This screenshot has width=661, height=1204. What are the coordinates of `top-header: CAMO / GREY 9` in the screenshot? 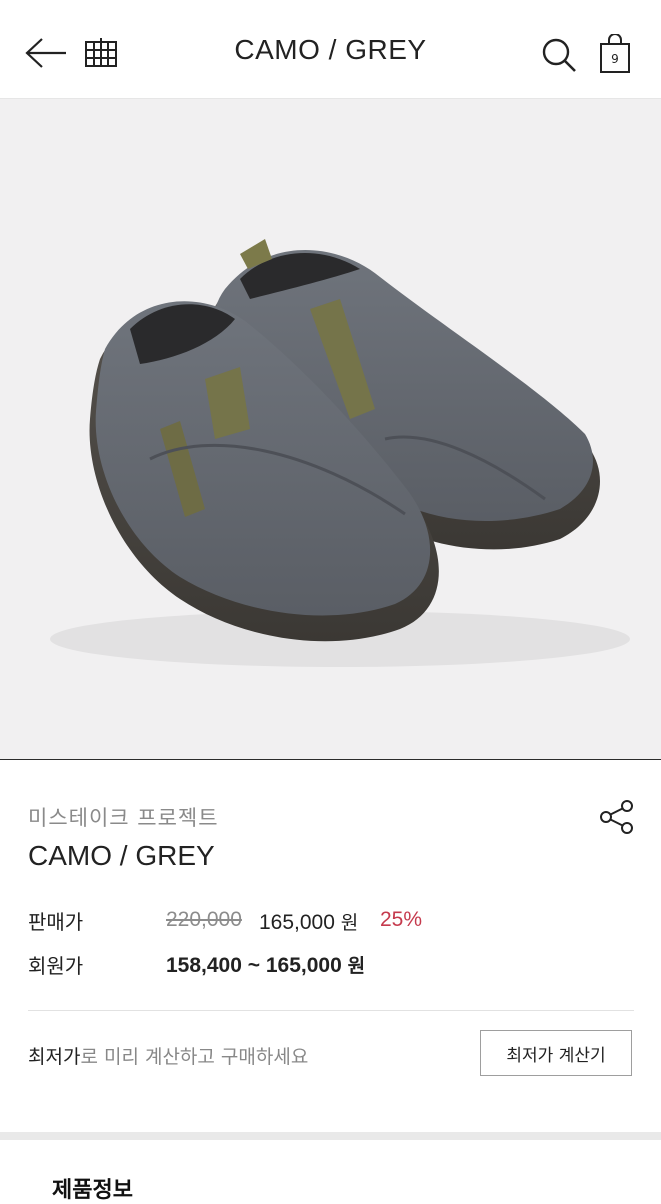 It's located at (330, 49).